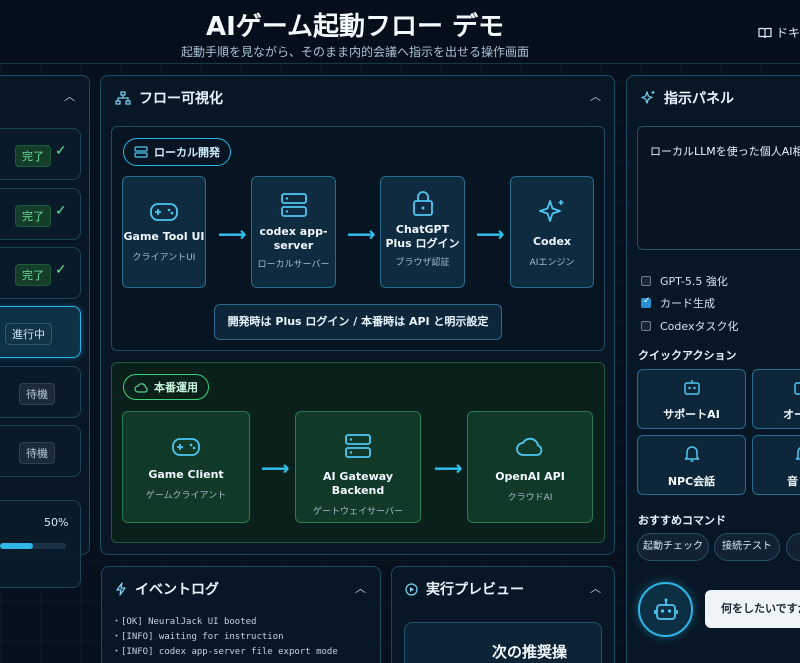  I want to click on progress-percent: 50%, so click(56, 522).